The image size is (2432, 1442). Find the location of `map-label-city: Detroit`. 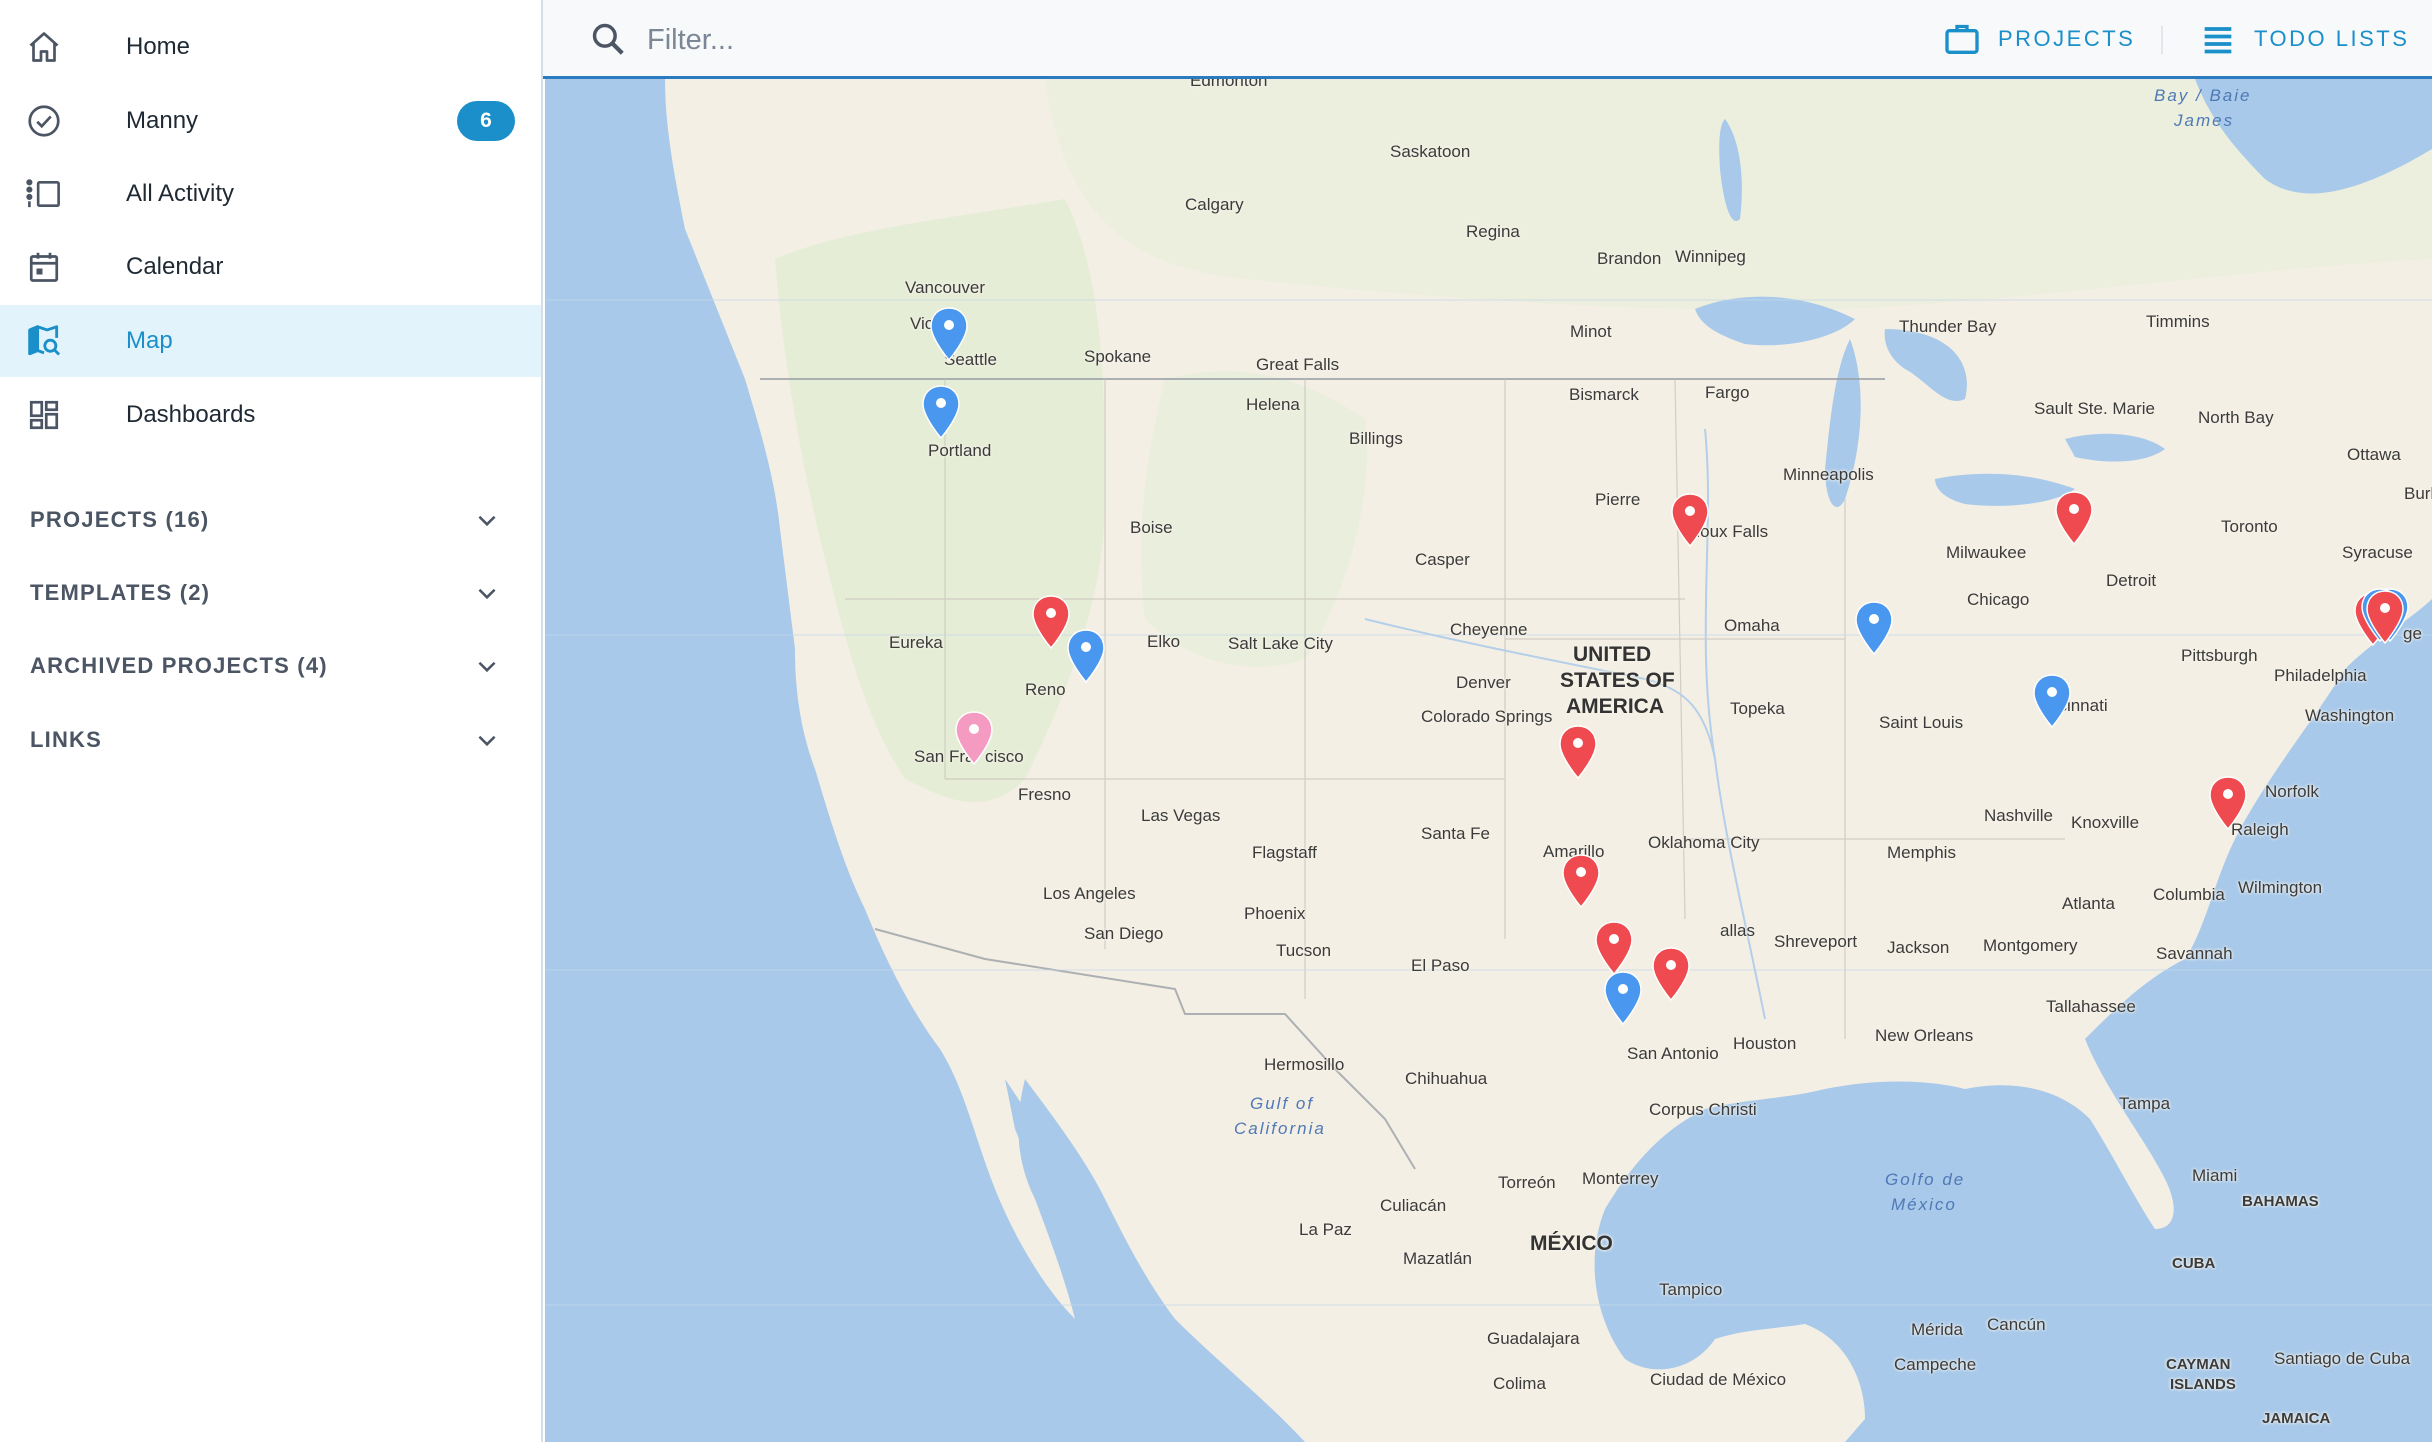

map-label-city: Detroit is located at coordinates (2131, 580).